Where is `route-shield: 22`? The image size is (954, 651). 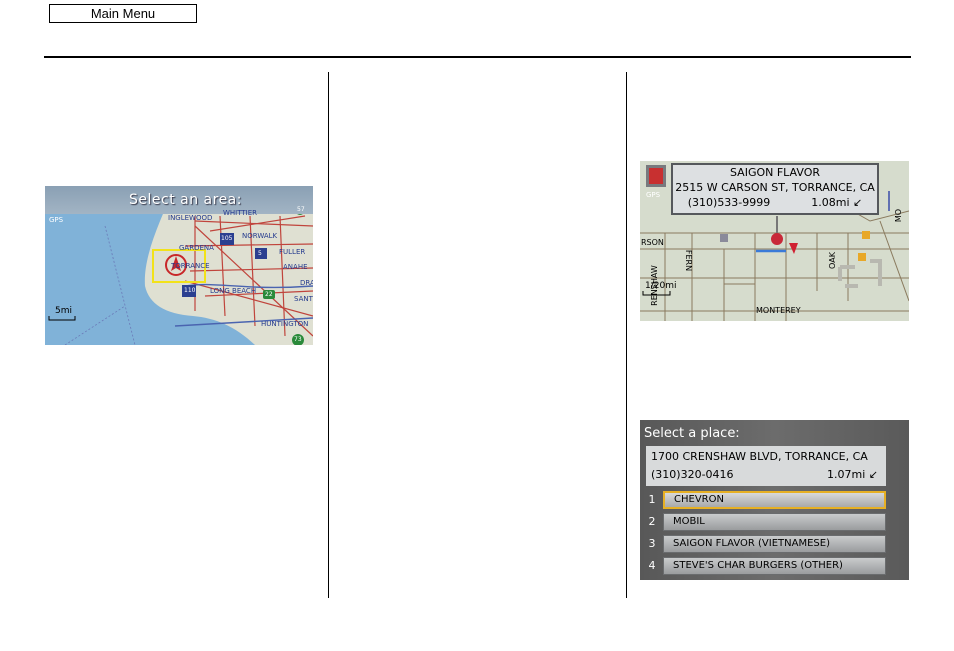
route-shield: 22 is located at coordinates (269, 294).